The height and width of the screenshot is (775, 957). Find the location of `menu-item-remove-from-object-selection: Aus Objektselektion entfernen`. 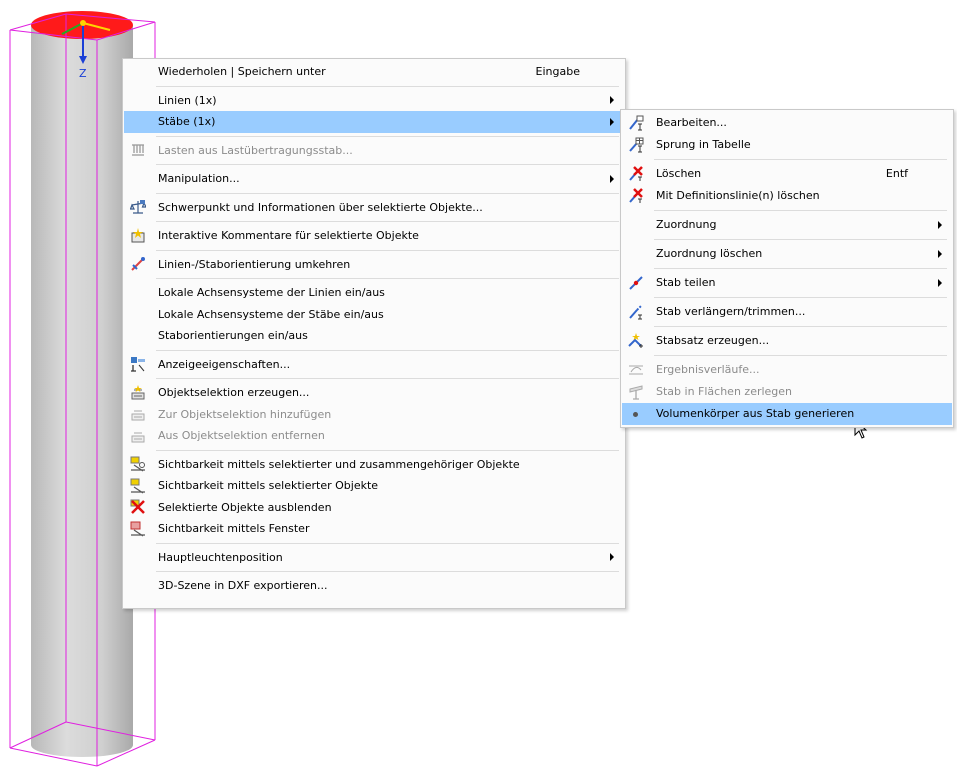

menu-item-remove-from-object-selection: Aus Objektselektion entfernen is located at coordinates (374, 436).